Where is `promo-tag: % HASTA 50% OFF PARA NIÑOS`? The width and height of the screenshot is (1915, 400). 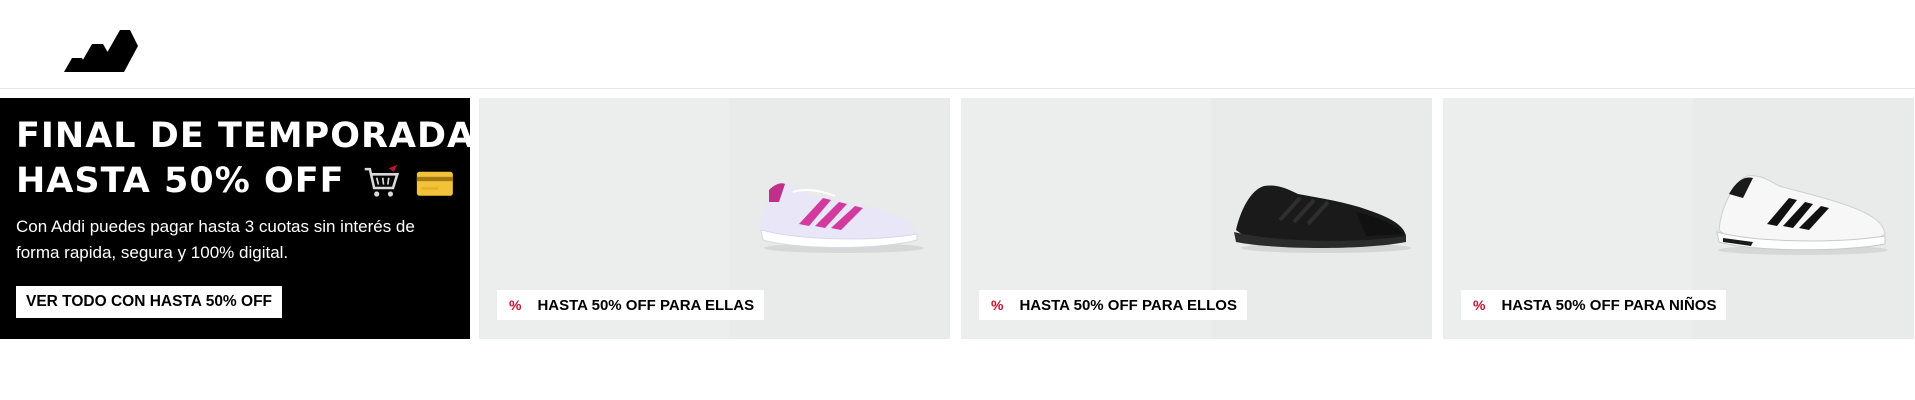 promo-tag: % HASTA 50% OFF PARA NIÑOS is located at coordinates (1594, 305).